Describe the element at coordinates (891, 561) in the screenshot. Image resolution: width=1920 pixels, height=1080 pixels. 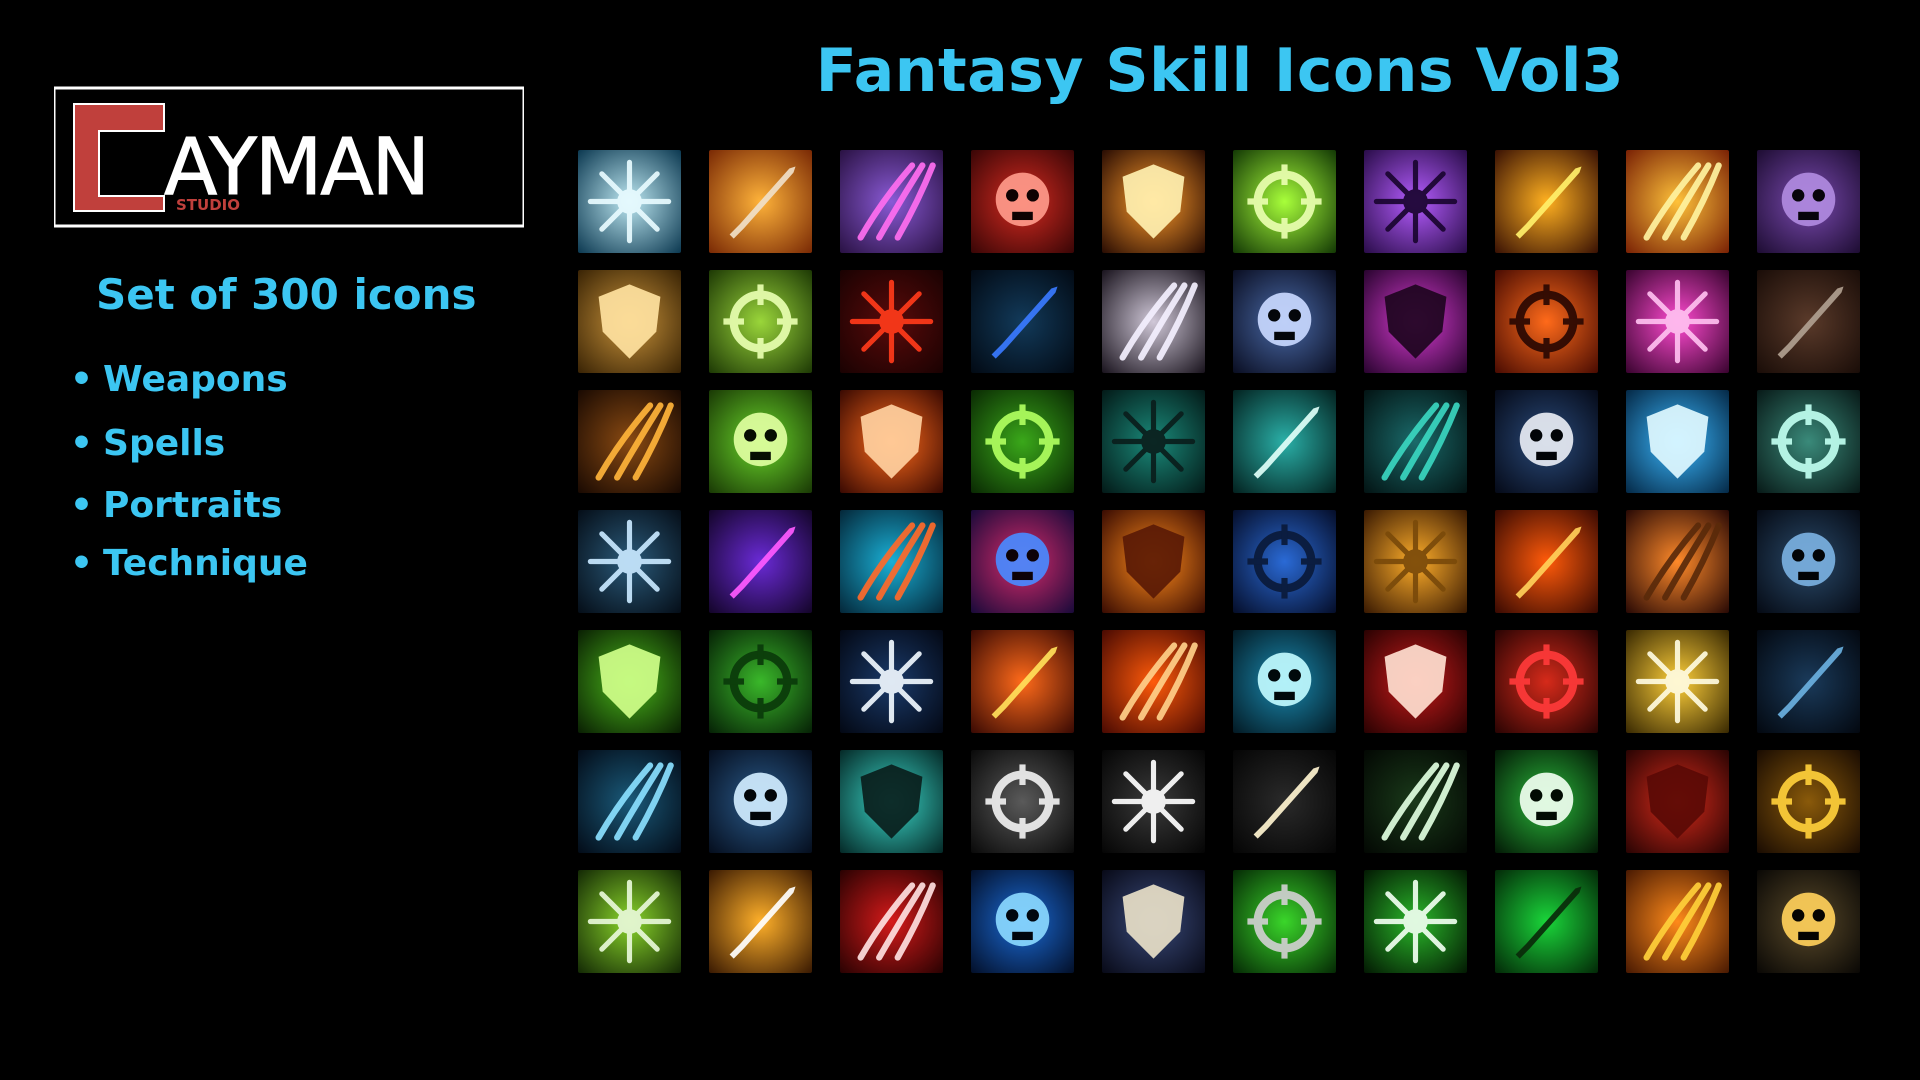
I see `dragon-claw-icon` at that location.